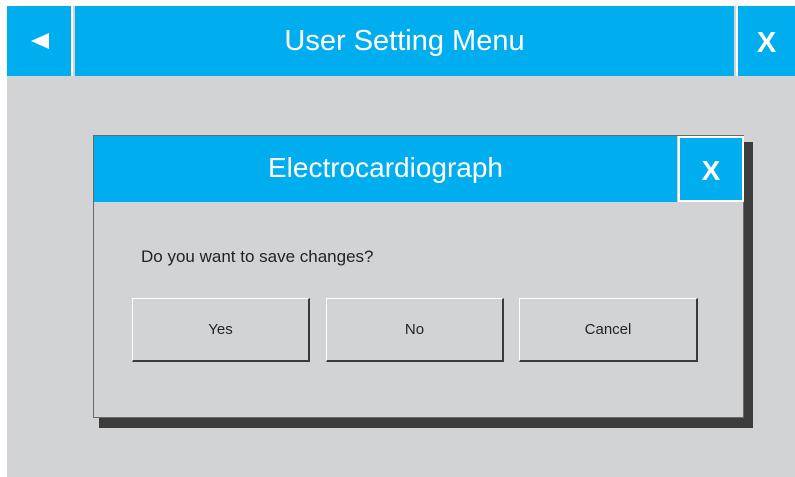  I want to click on back-button, so click(40, 41).